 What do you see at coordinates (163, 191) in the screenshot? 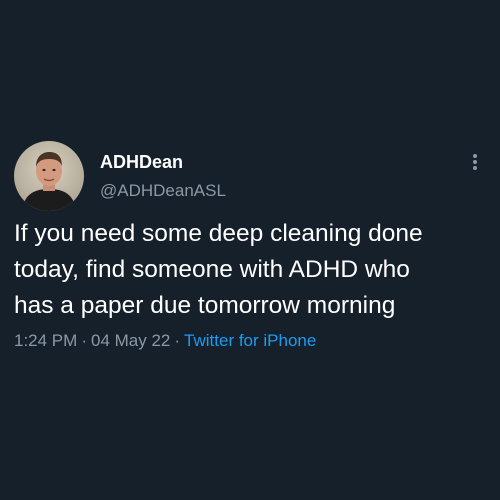
I see `author-handle: @ADHDeanASL` at bounding box center [163, 191].